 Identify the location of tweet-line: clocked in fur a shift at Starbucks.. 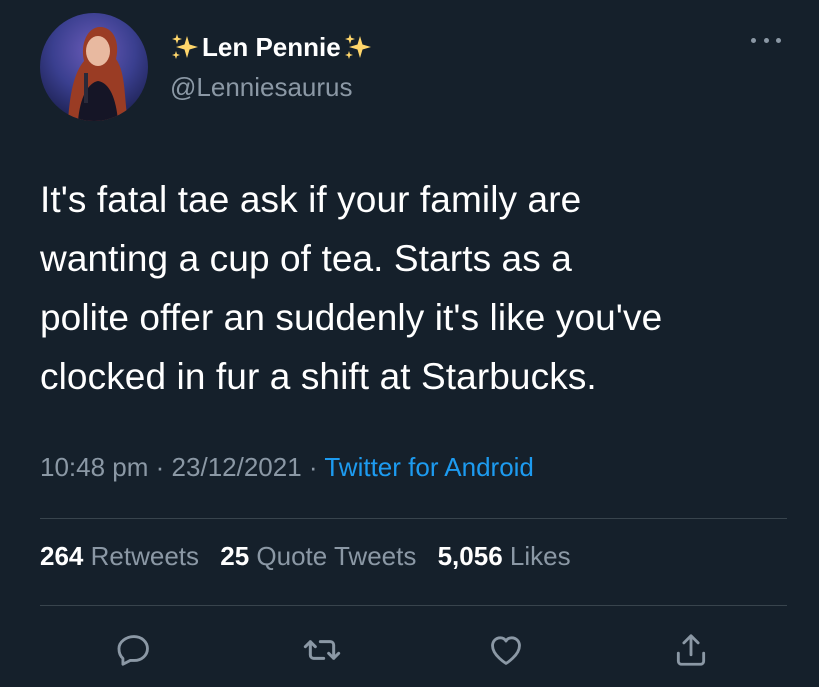
(318, 376).